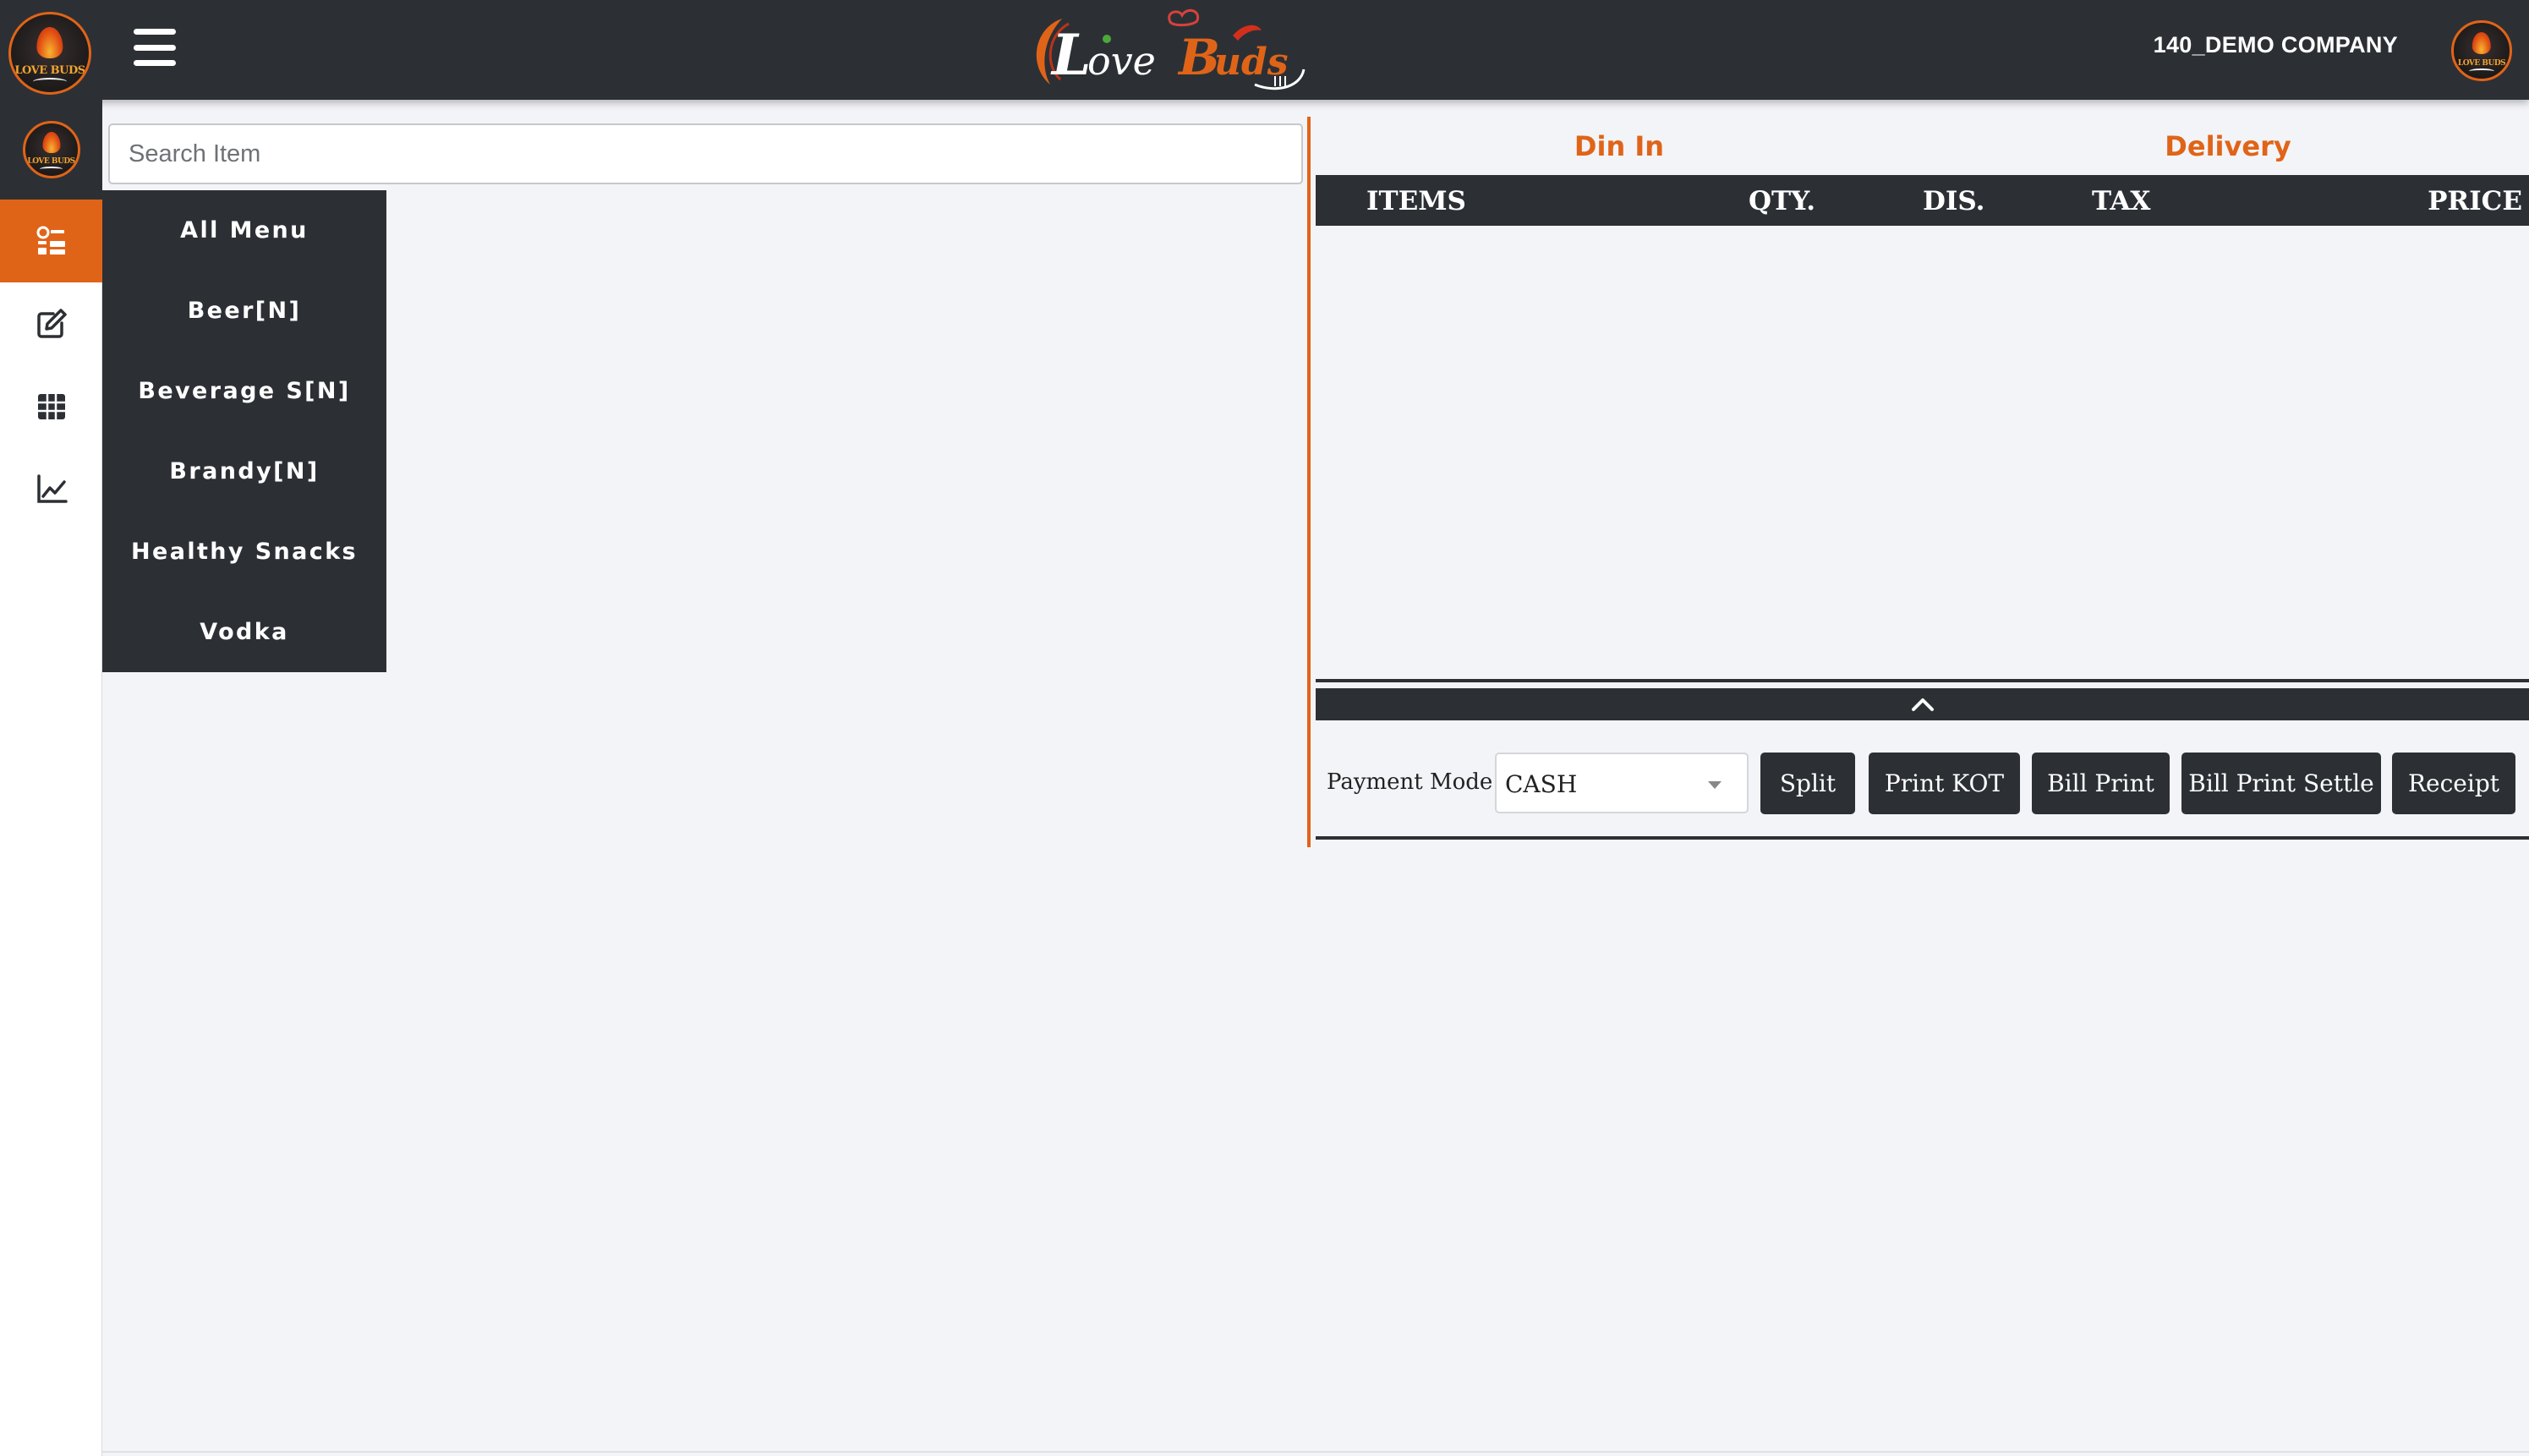 The height and width of the screenshot is (1456, 2529). I want to click on payment-bar-bottom-border, so click(1922, 838).